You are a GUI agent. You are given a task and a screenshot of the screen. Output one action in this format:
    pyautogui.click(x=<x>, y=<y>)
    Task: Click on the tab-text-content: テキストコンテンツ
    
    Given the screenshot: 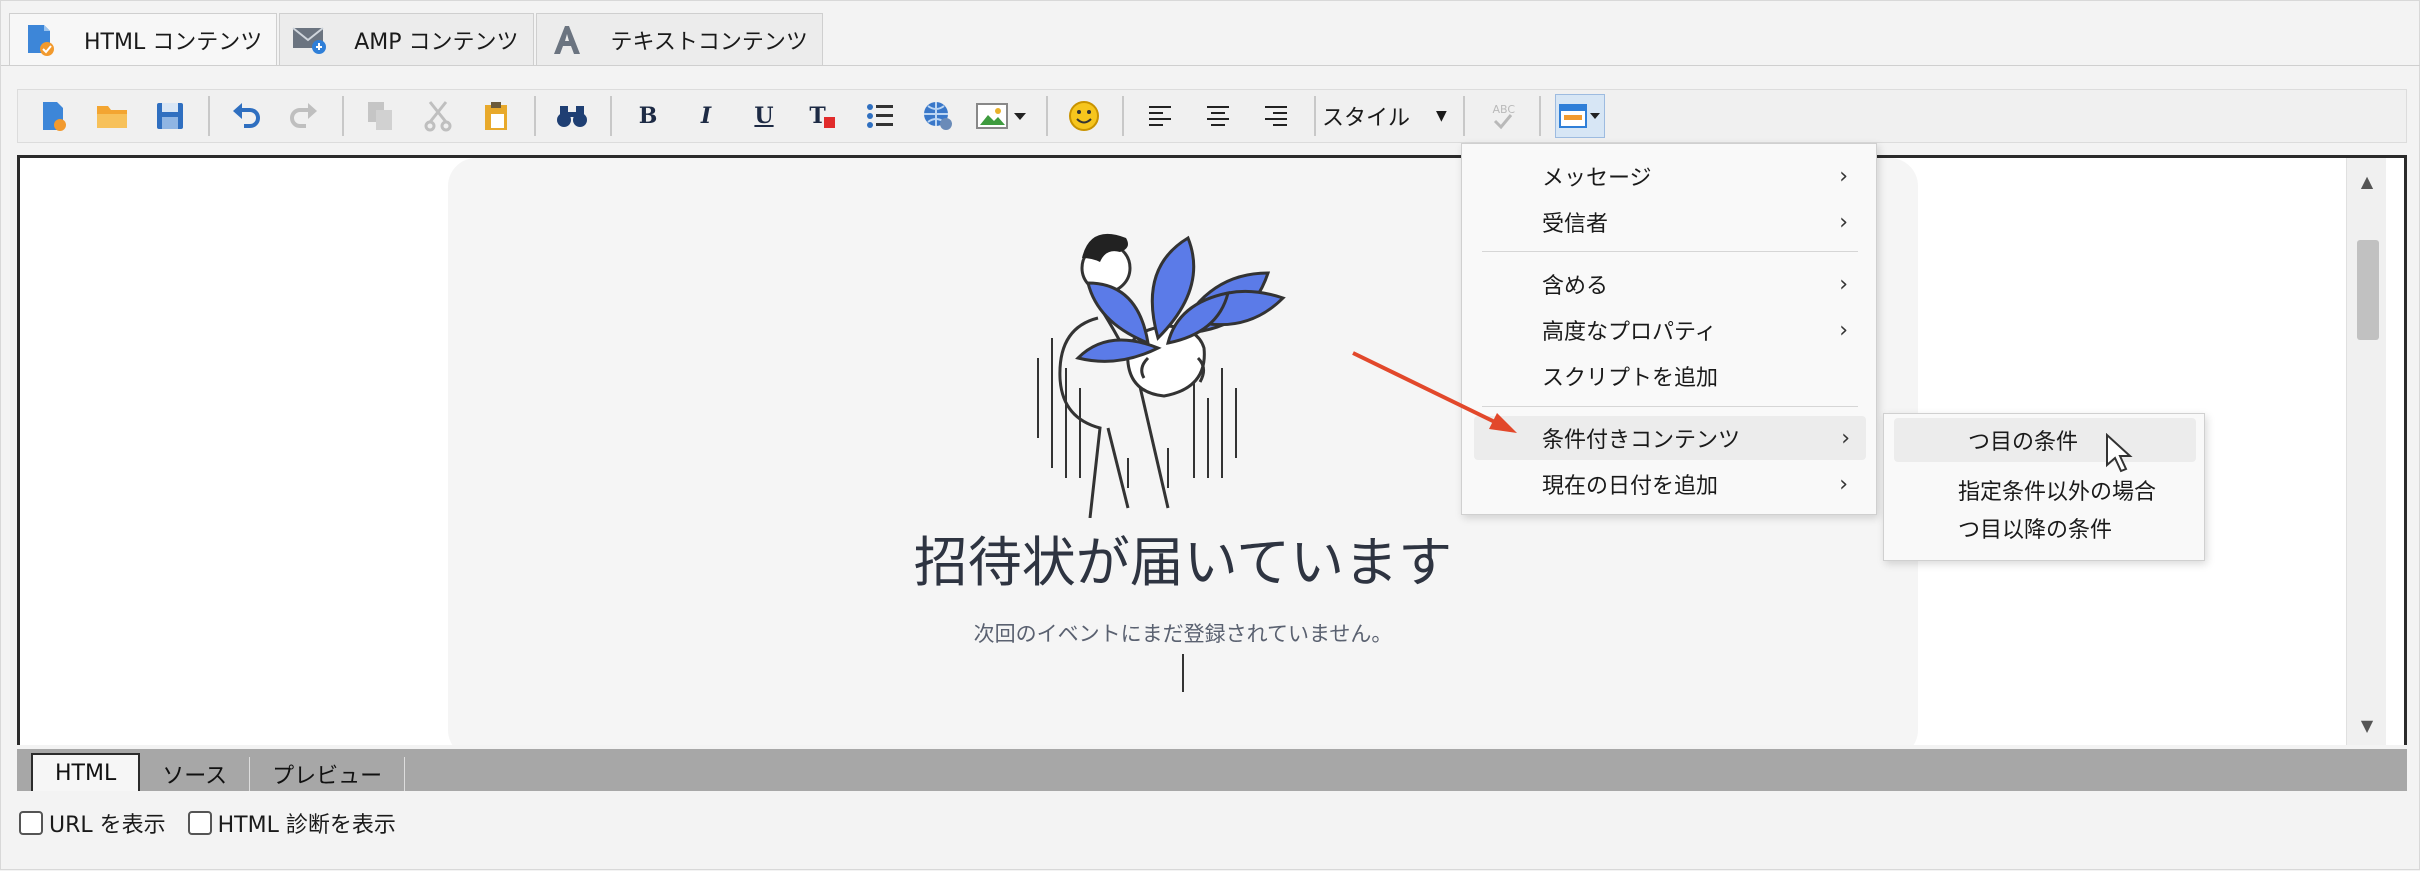 What is the action you would take?
    pyautogui.click(x=679, y=39)
    